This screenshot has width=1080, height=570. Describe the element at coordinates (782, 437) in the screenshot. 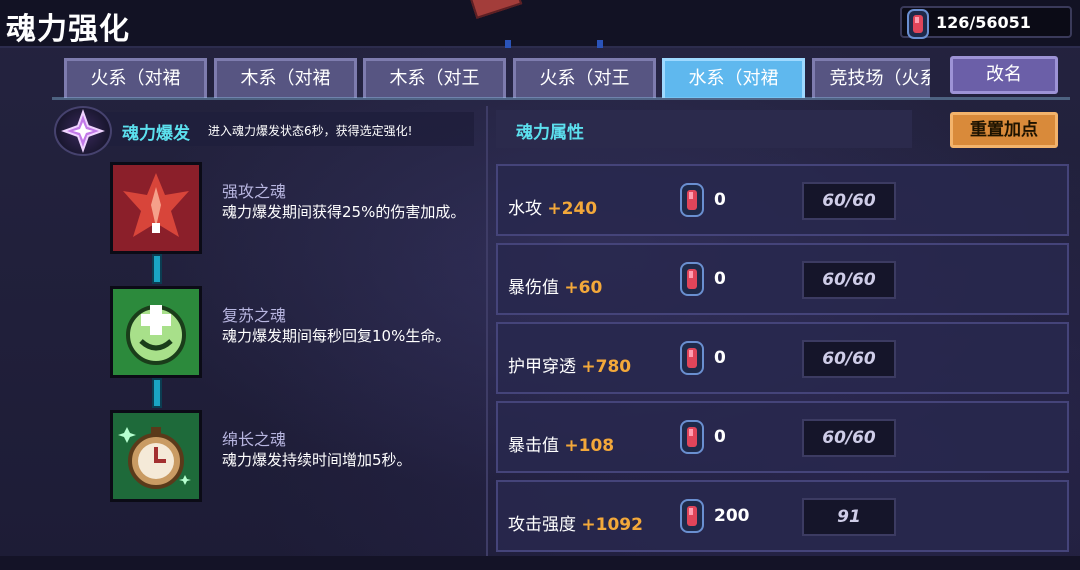

I see `attribute-row: 暴击值 +108 0 60/60` at that location.